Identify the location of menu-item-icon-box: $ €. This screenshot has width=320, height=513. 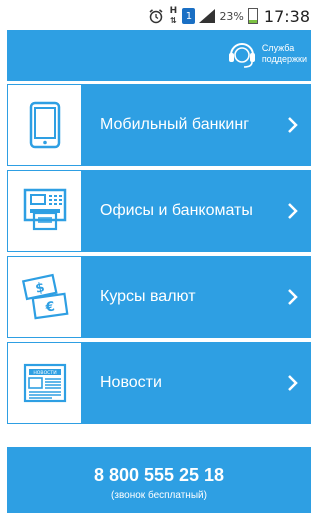
(44, 297).